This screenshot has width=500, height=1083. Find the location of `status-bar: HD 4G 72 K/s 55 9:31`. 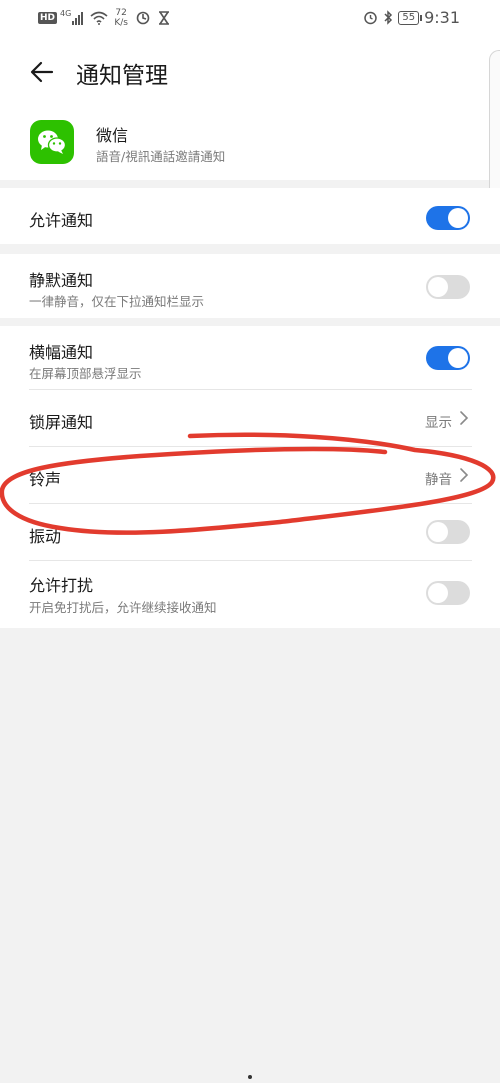

status-bar: HD 4G 72 K/s 55 9:31 is located at coordinates (250, 20).